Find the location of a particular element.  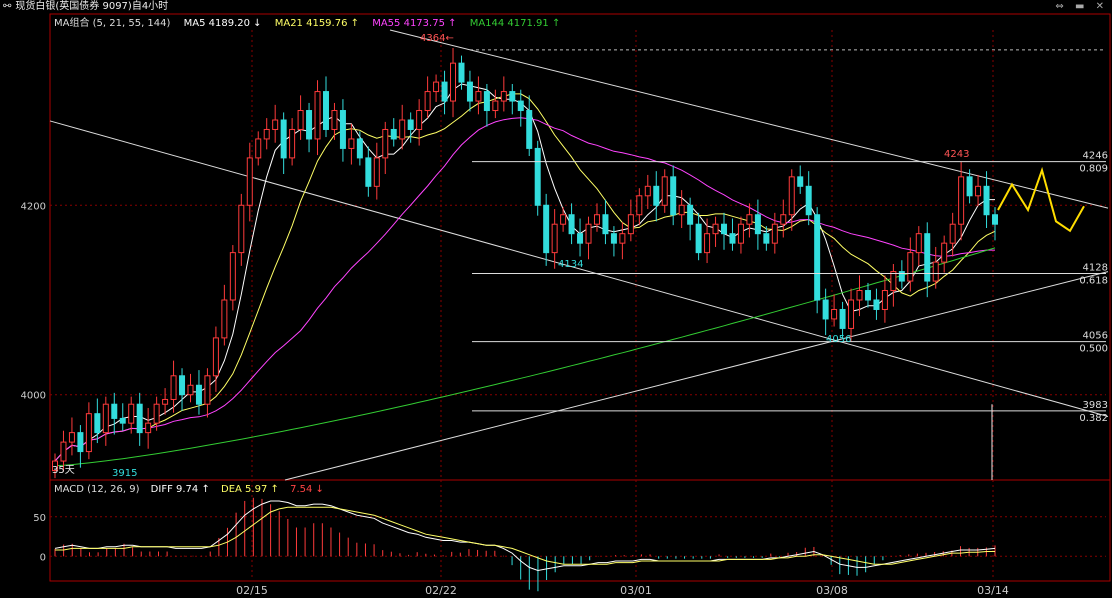

low-marker-label: 3915 is located at coordinates (124, 473).